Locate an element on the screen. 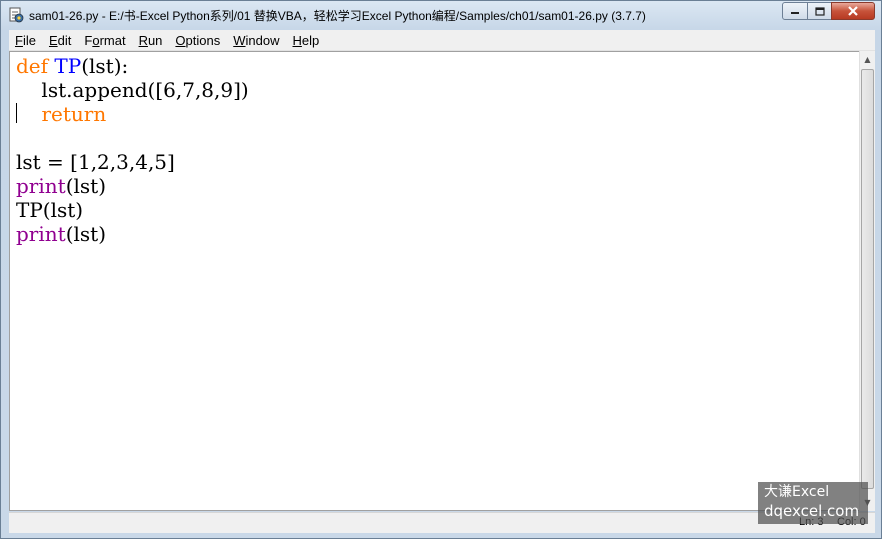 This screenshot has height=539, width=882. keyword-return: return is located at coordinates (74, 114).